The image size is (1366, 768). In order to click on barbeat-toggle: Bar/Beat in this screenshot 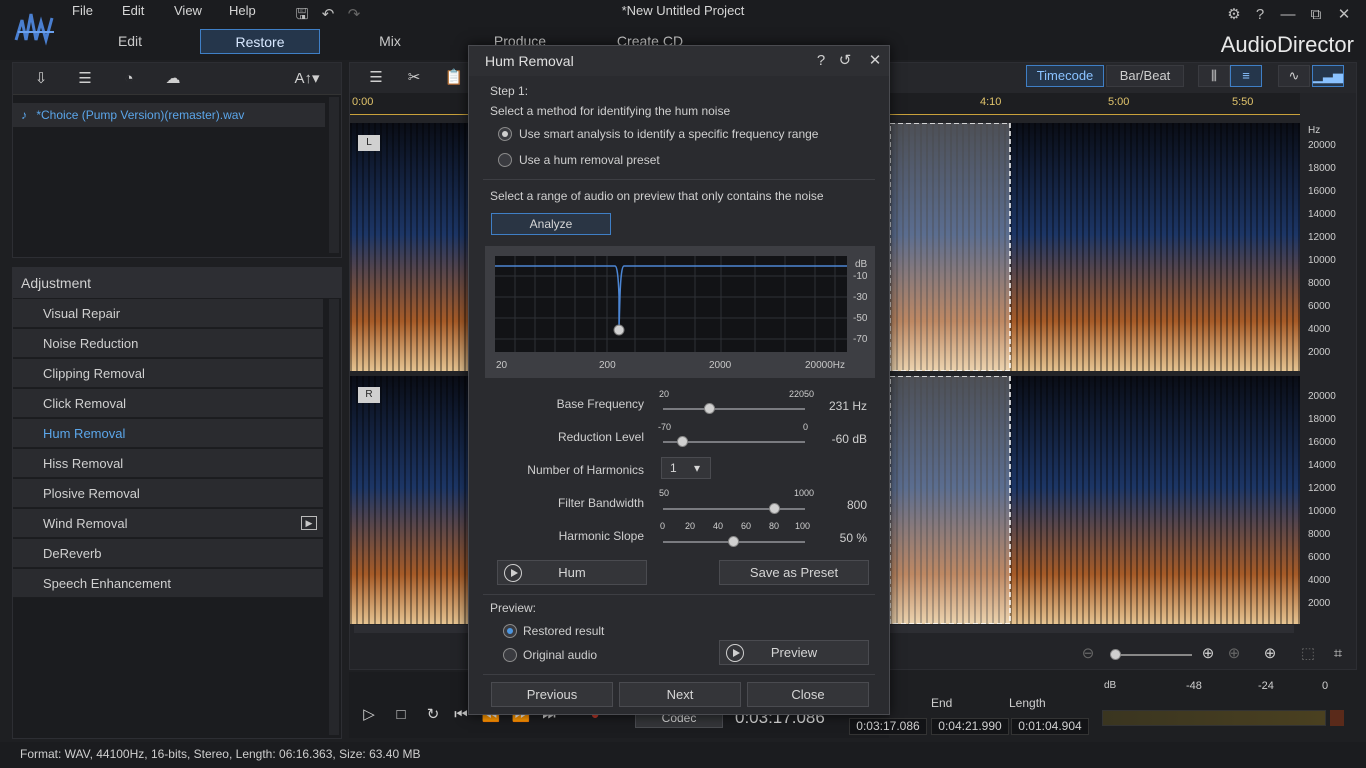, I will do `click(1145, 76)`.